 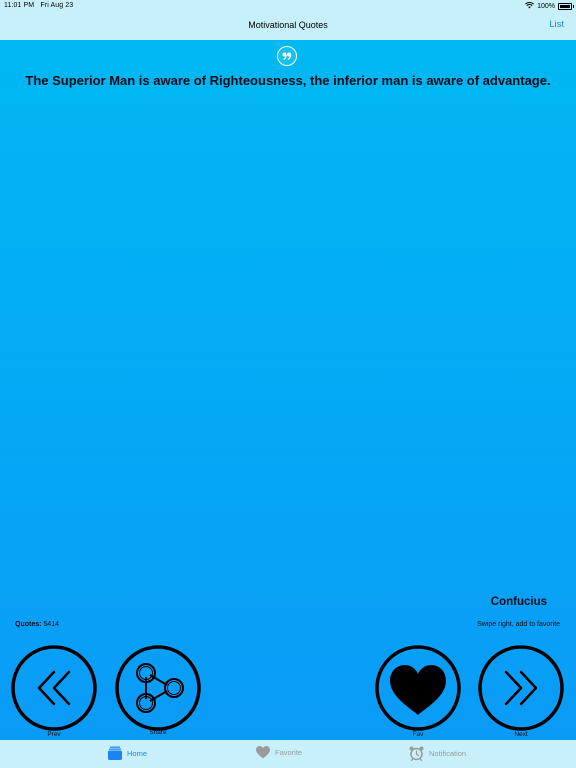 I want to click on tab-home: Home, so click(x=127, y=753).